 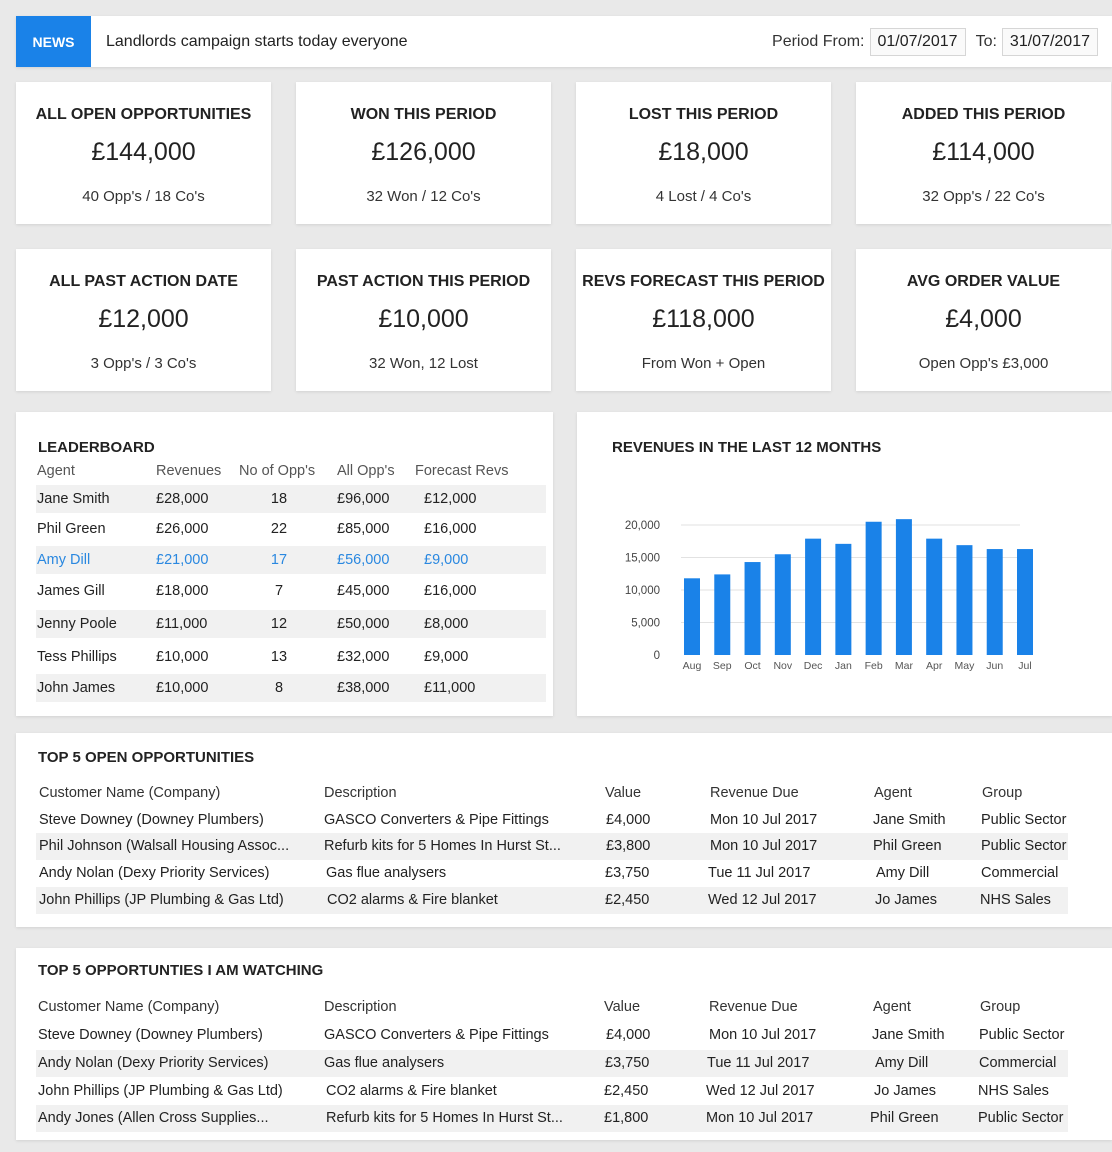 What do you see at coordinates (813, 596) in the screenshot?
I see `revenue-bar-dec` at bounding box center [813, 596].